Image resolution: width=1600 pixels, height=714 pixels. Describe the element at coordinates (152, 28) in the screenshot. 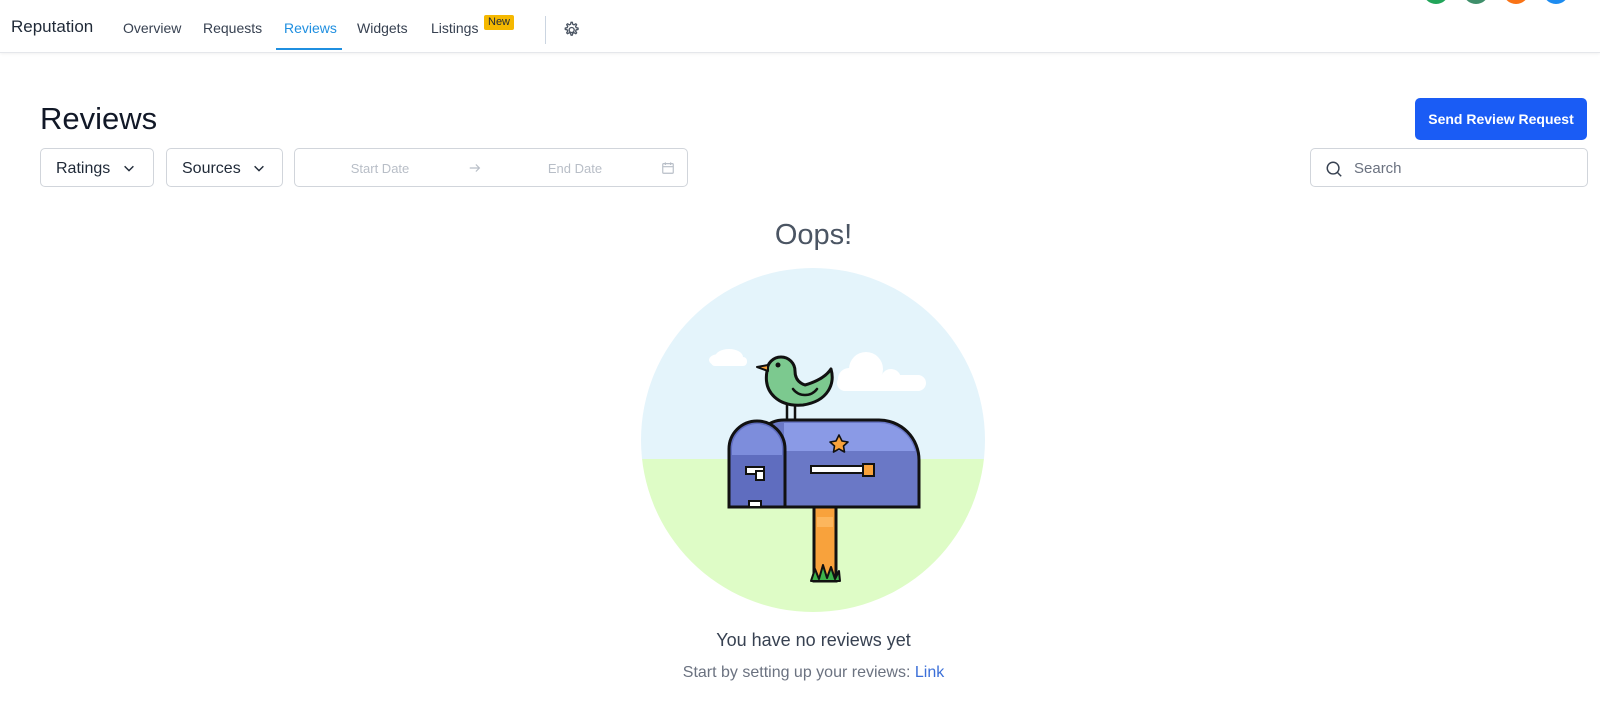

I see `tab-overview: Overview` at that location.